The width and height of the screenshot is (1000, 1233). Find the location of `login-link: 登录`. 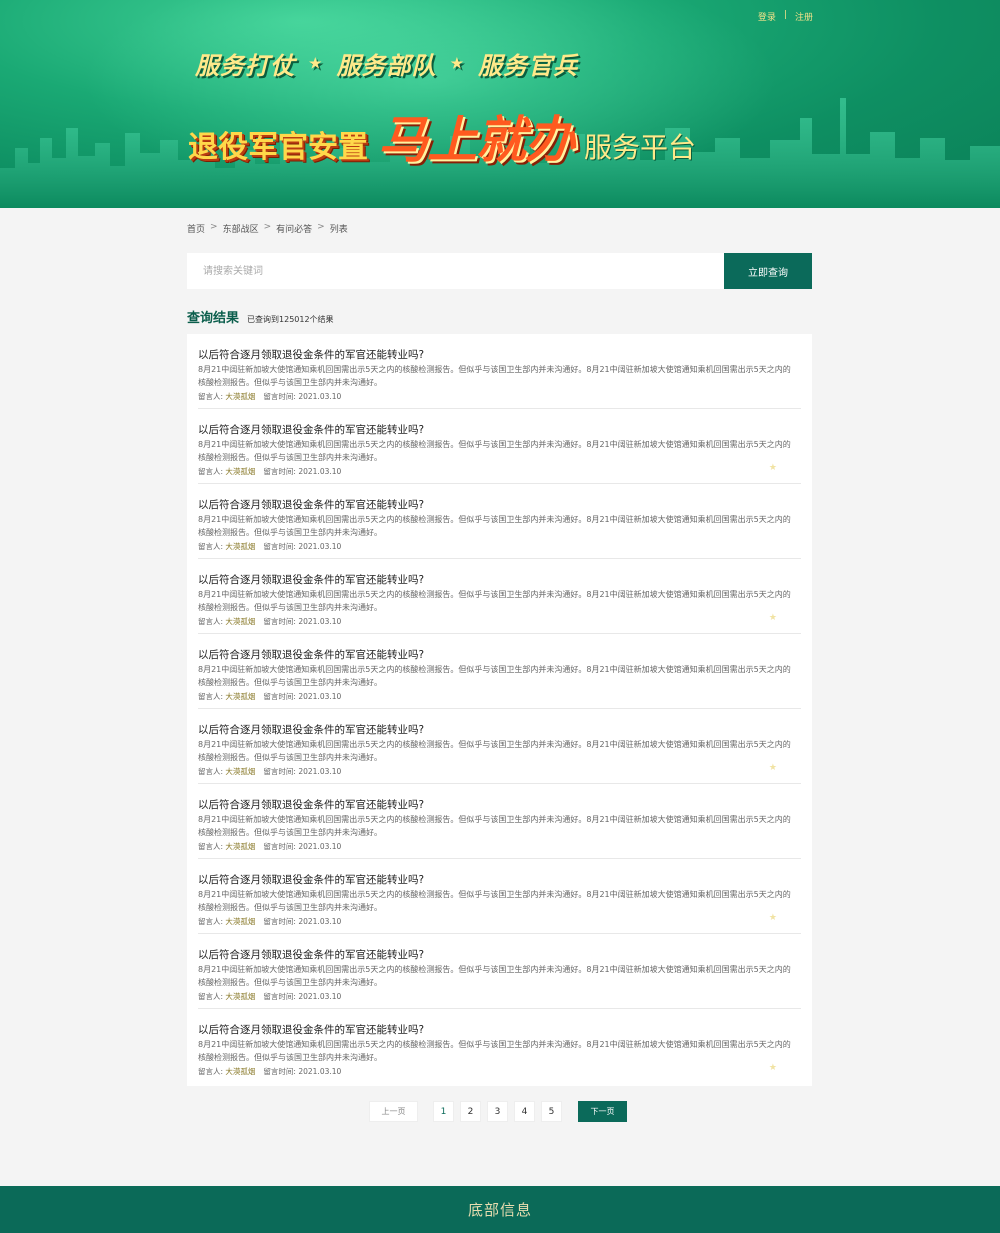

login-link: 登录 is located at coordinates (767, 16).